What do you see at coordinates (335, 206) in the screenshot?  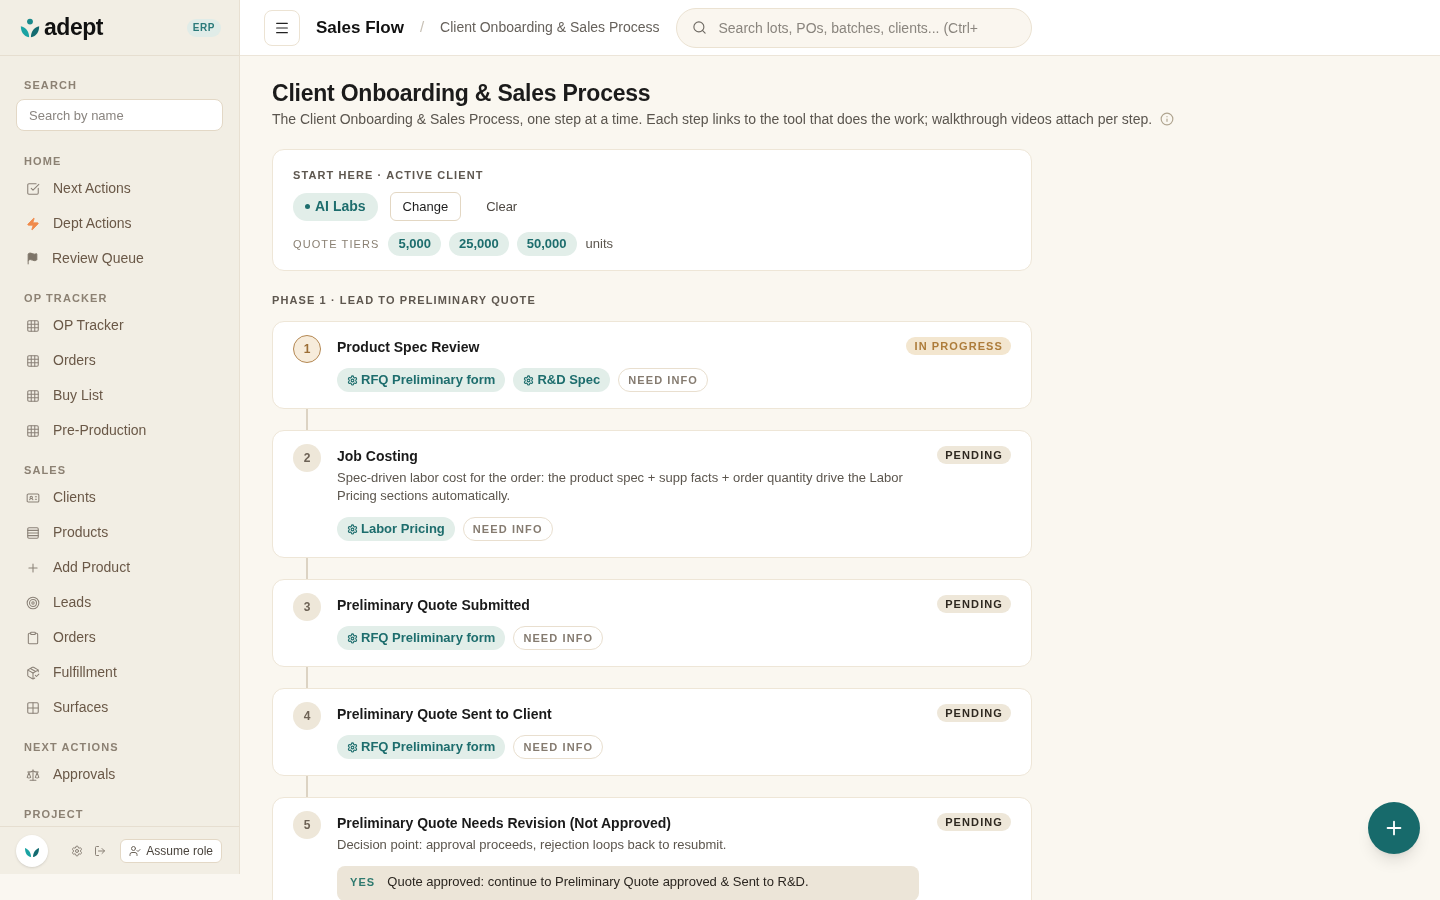 I see `client-chip: AI Labs` at bounding box center [335, 206].